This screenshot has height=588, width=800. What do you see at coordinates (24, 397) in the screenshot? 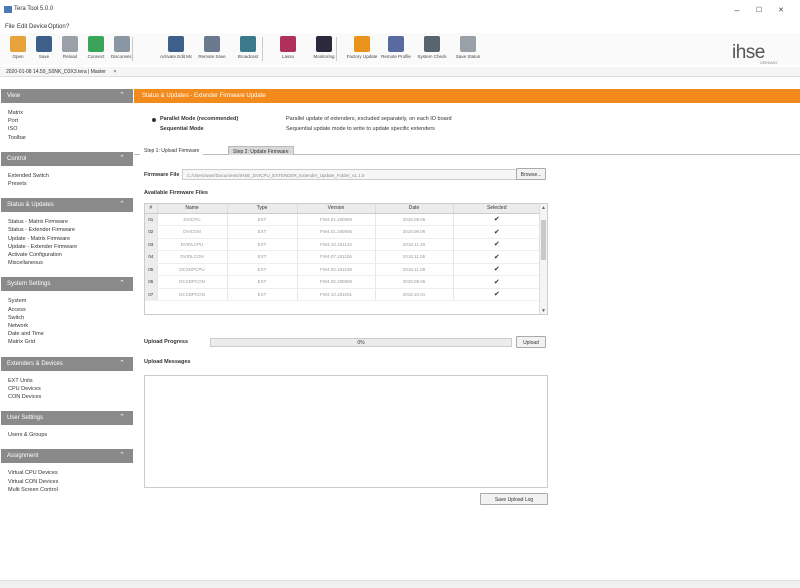
I see `sidebar-item-con-devices: CON Devices` at bounding box center [24, 397].